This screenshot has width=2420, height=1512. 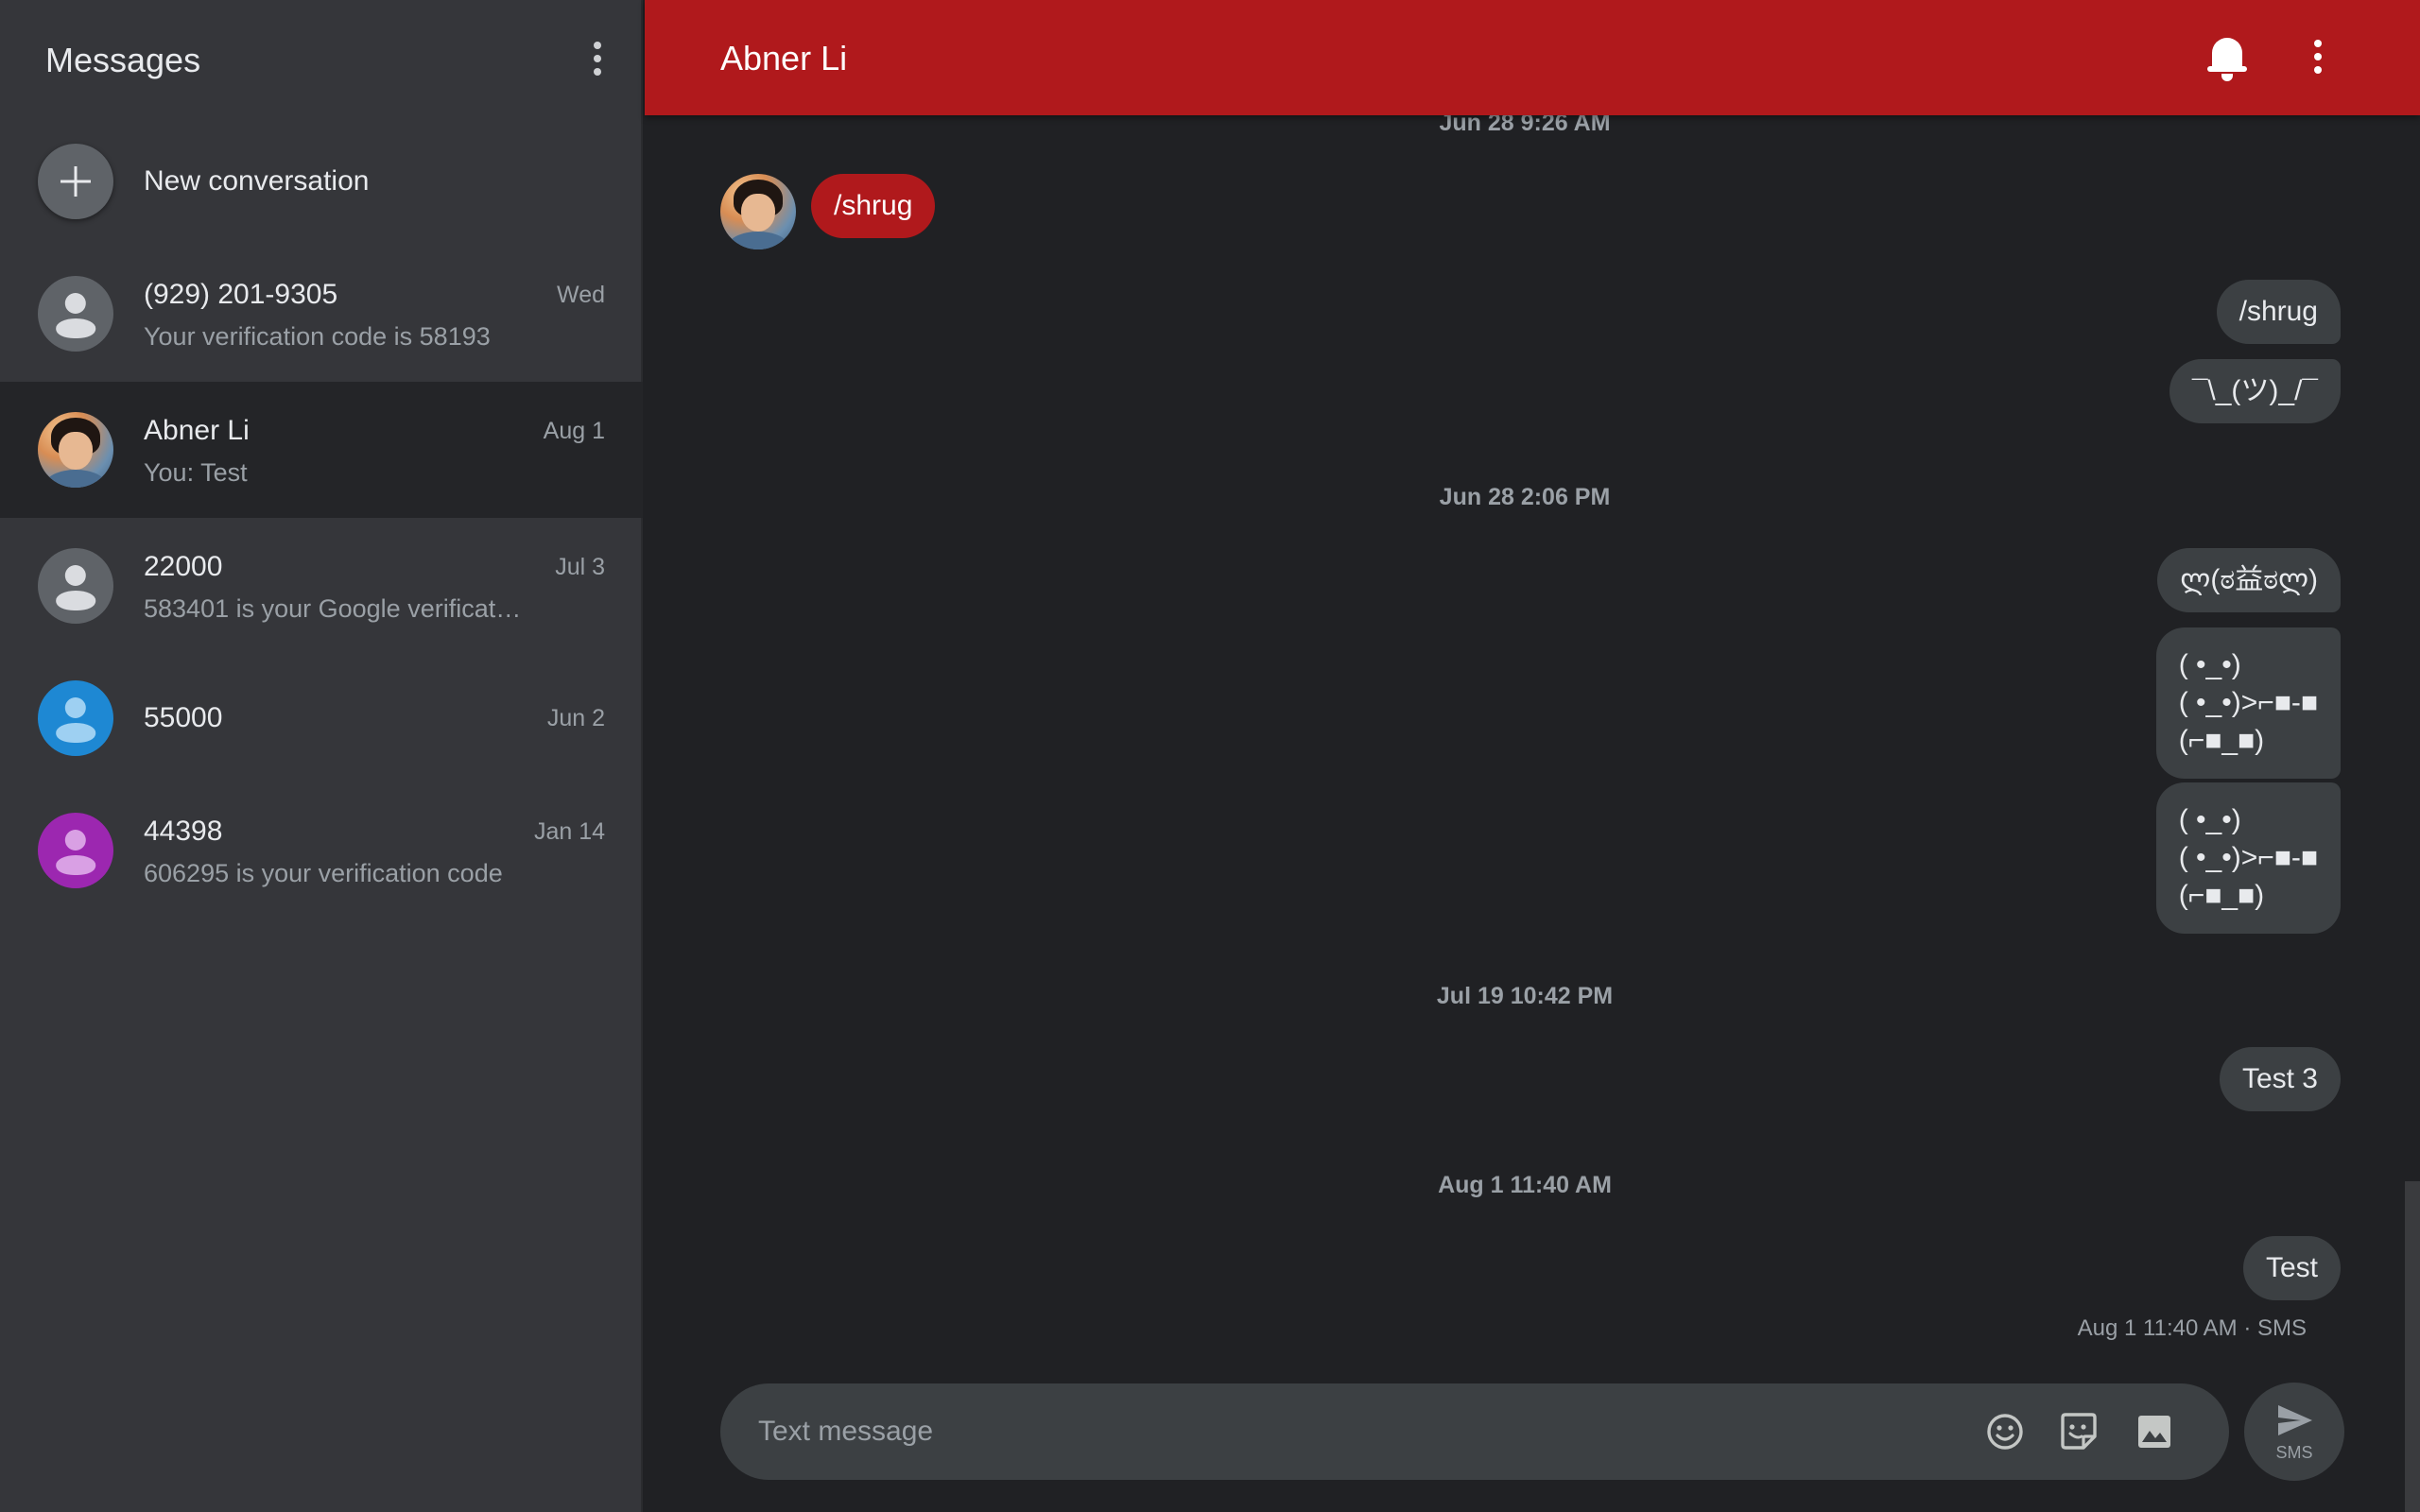 What do you see at coordinates (574, 431) in the screenshot?
I see `conversation-date: Aug 1` at bounding box center [574, 431].